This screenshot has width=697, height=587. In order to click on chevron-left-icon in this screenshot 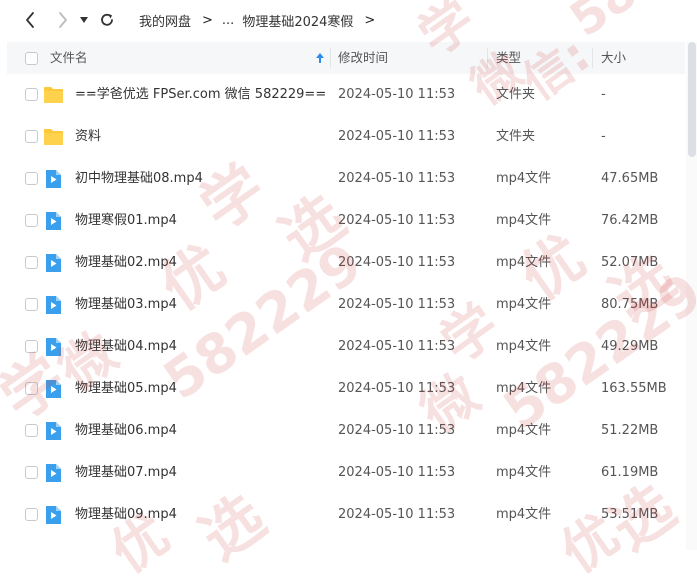, I will do `click(30, 20)`.